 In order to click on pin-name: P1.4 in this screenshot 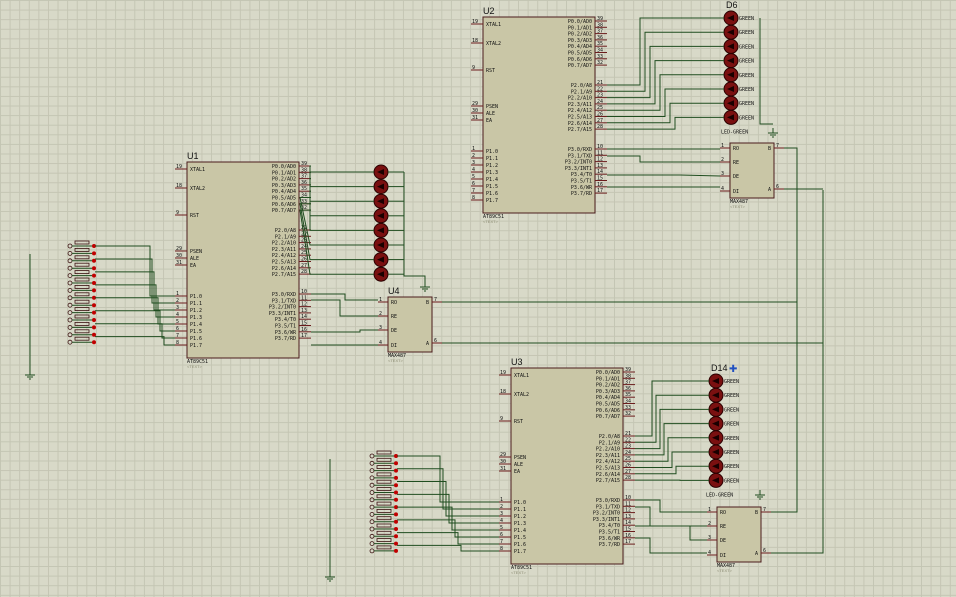, I will do `click(492, 180)`.